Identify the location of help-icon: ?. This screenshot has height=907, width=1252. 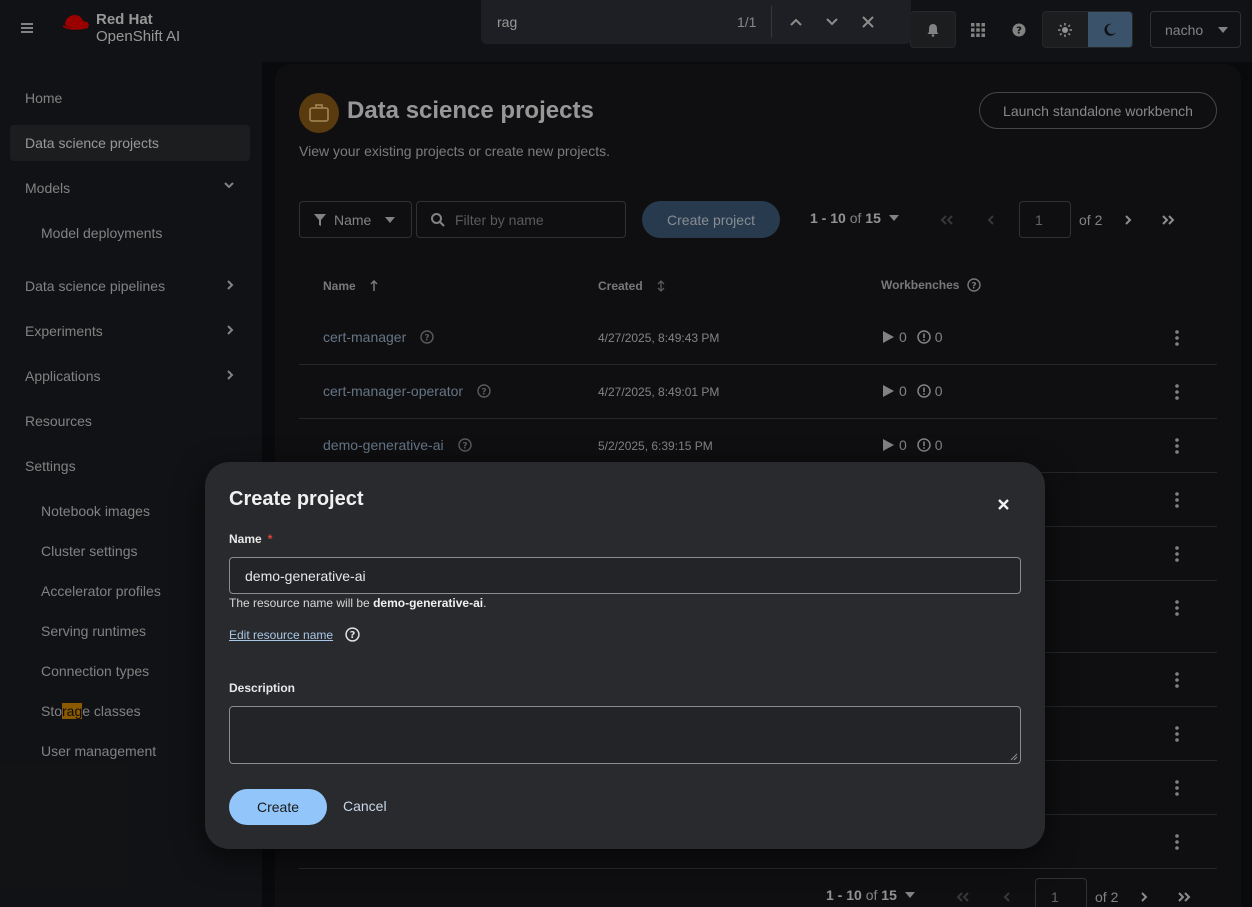
(352, 634).